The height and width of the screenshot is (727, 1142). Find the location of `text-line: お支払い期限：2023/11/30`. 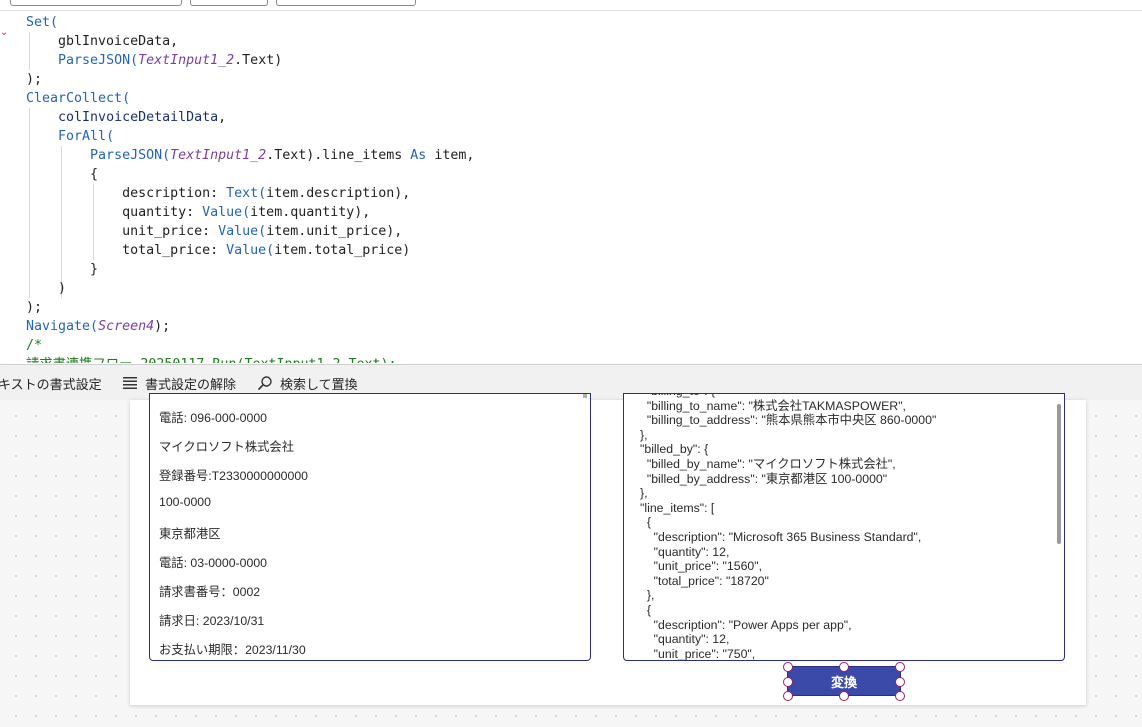

text-line: お支払い期限：2023/11/30 is located at coordinates (232, 650).